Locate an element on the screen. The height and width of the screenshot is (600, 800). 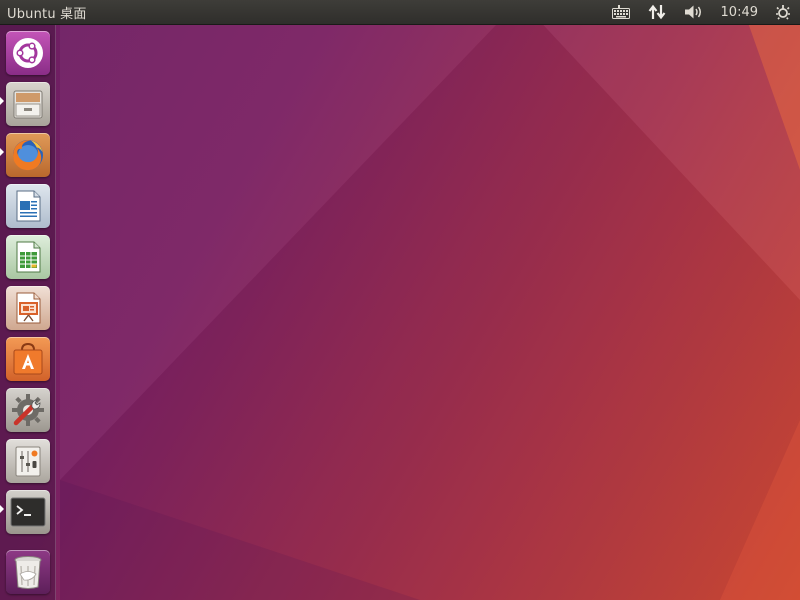
settings-wrench-icon is located at coordinates (28, 410).